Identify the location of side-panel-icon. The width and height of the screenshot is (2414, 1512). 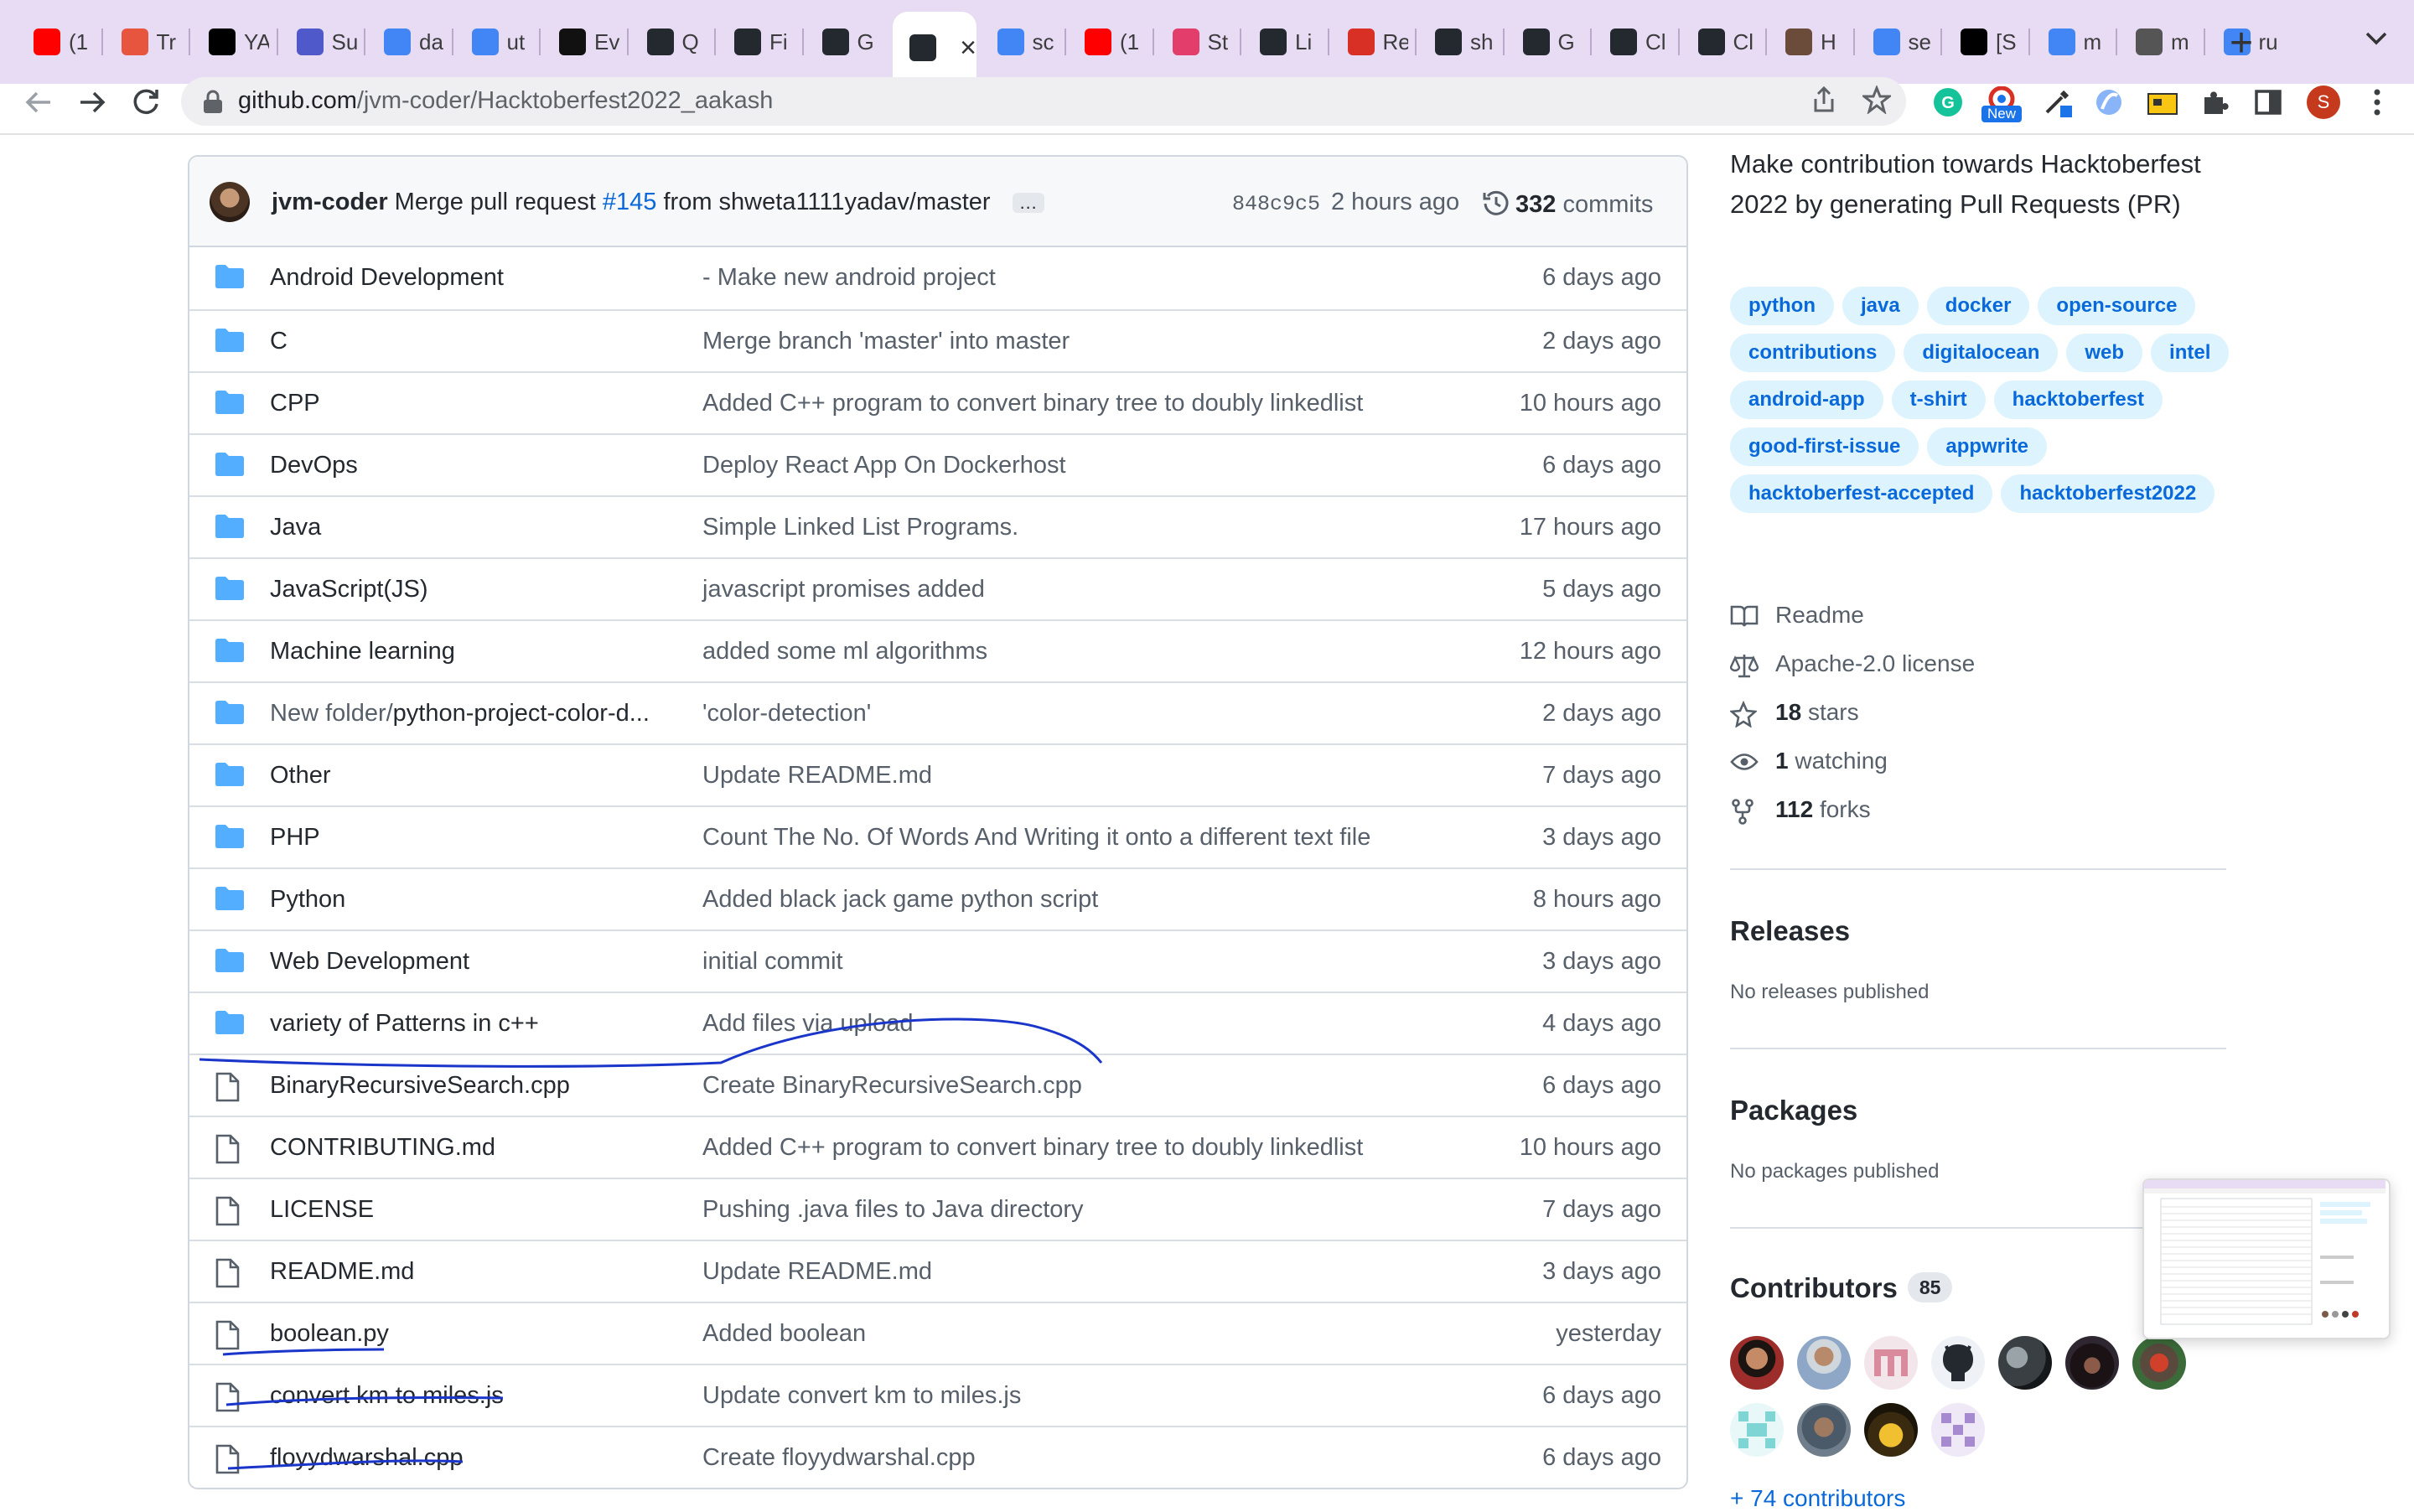
(2269, 102).